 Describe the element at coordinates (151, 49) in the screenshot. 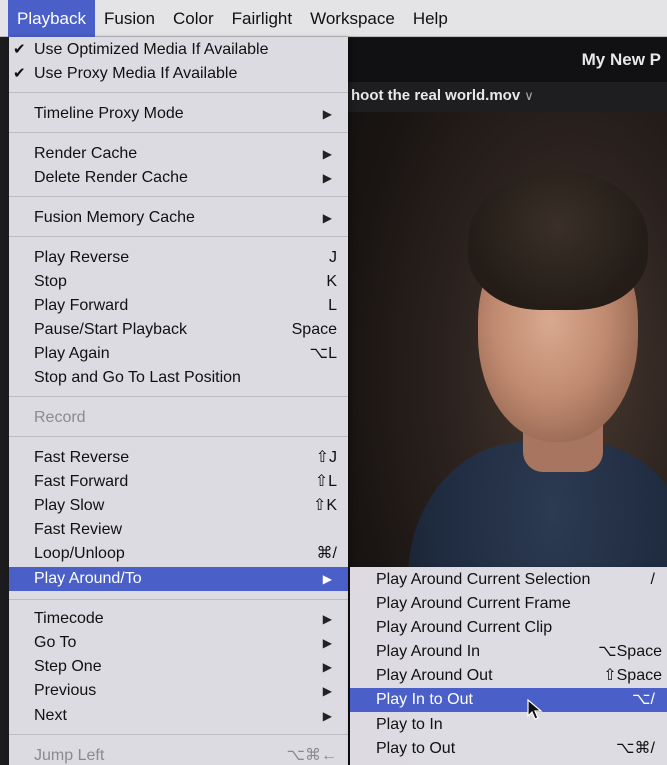

I see `menu-item-label: Use Optimized Media If Available` at that location.